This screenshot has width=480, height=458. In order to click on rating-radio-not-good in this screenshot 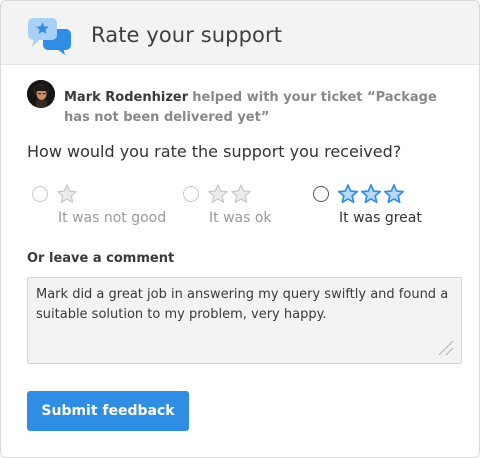, I will do `click(40, 194)`.